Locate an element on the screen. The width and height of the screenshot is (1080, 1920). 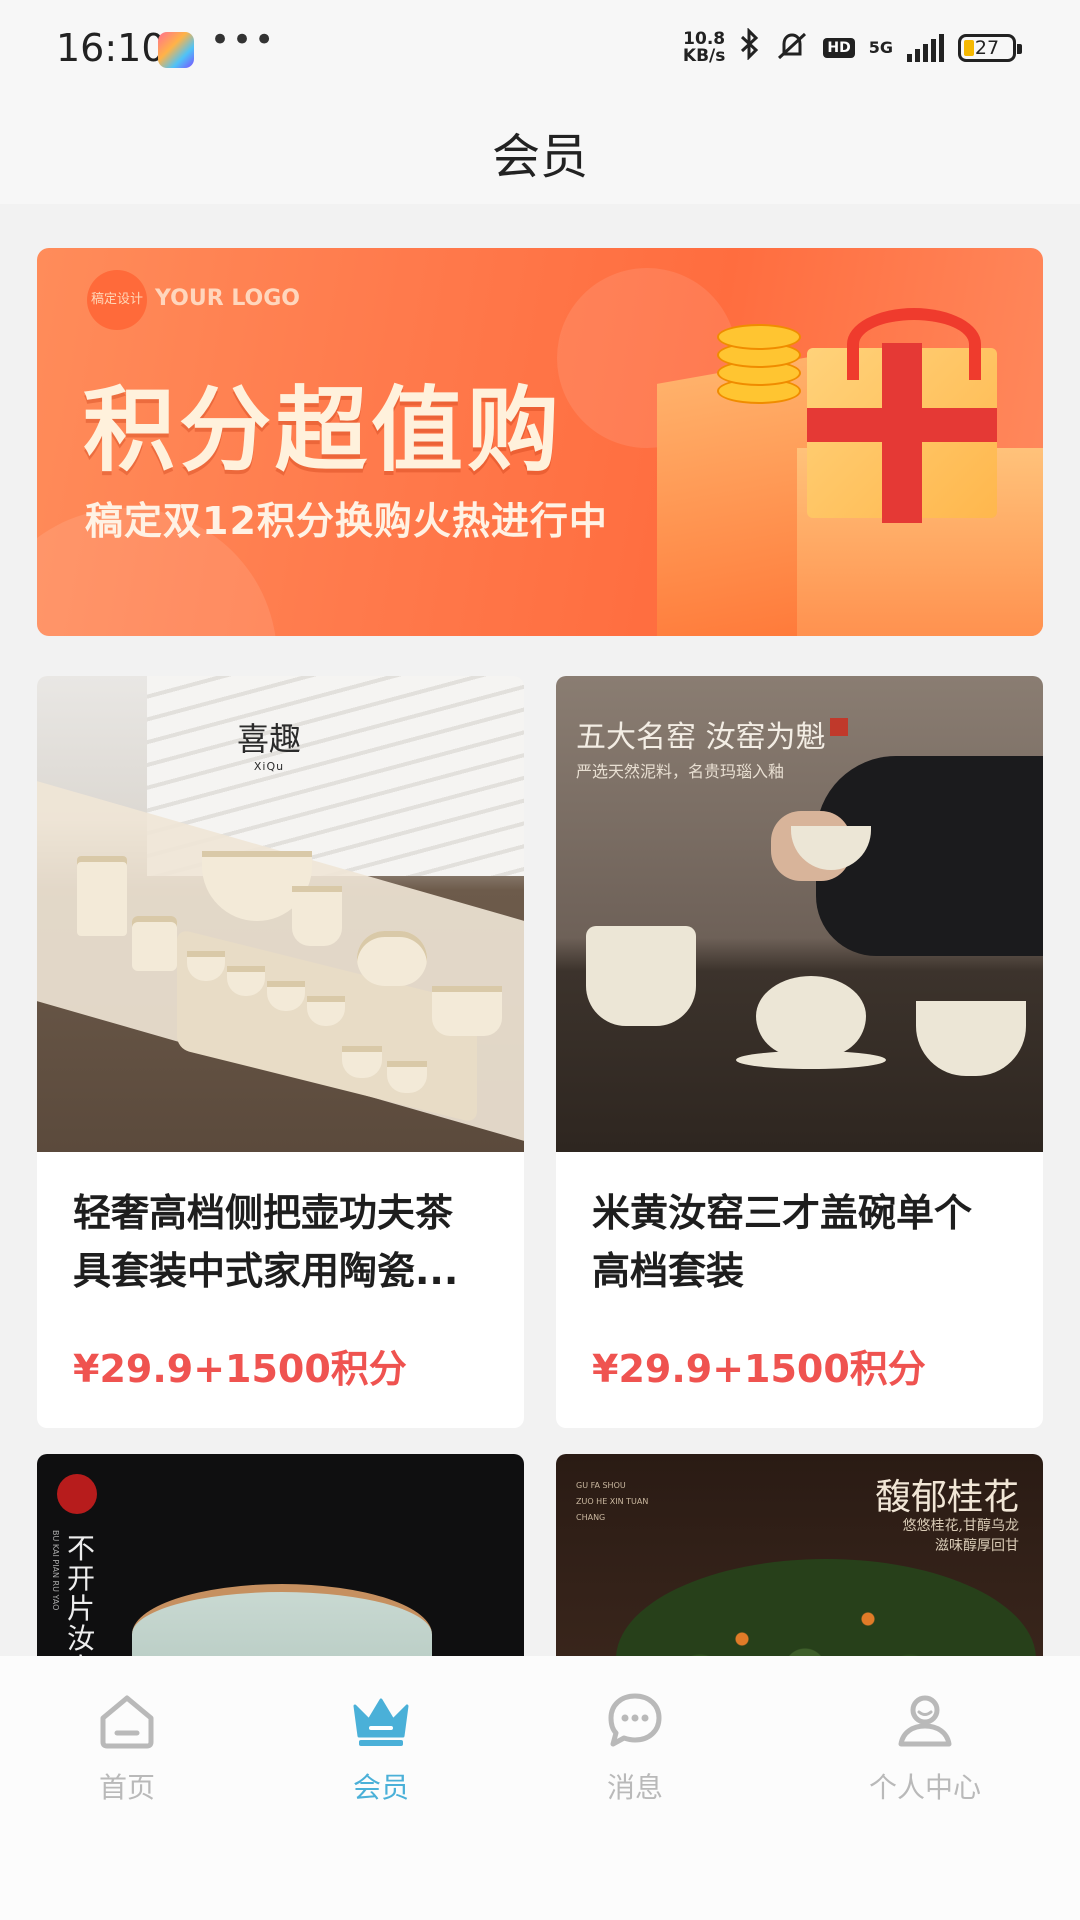
banner-logo-badge: 稿定设计 is located at coordinates (117, 300).